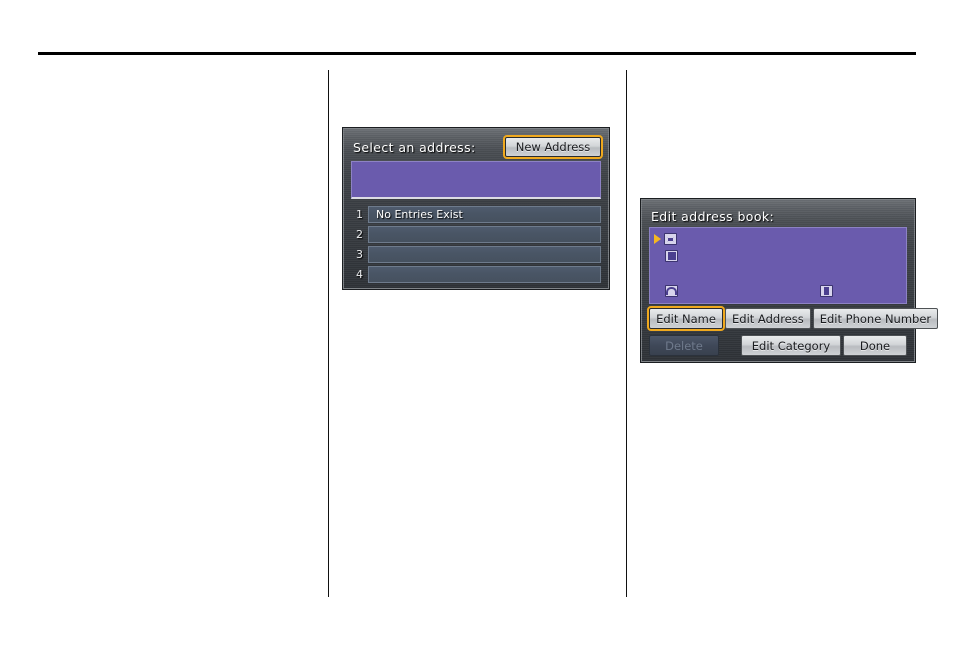  Describe the element at coordinates (328, 333) in the screenshot. I see `column-divider-left` at that location.